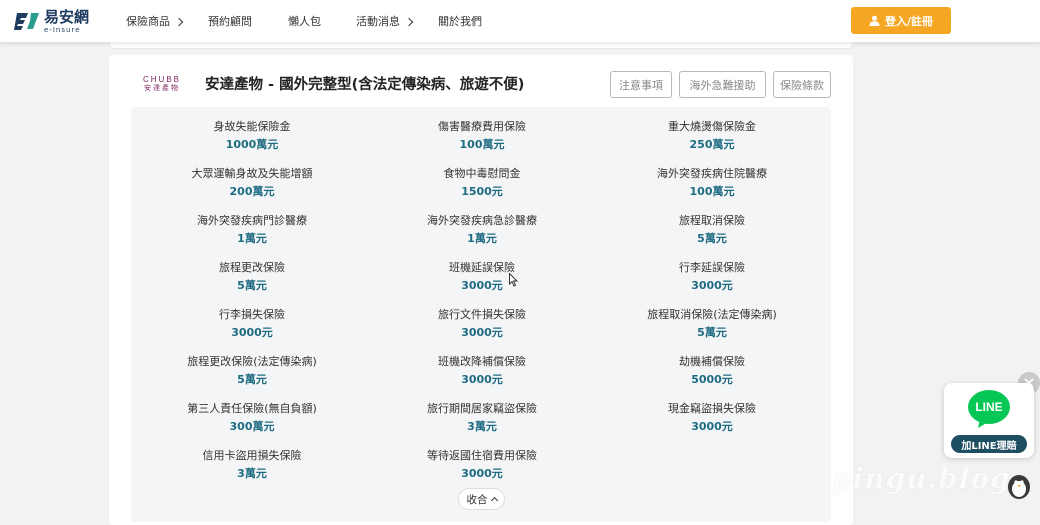  I want to click on coverage-item: 信用卡盜用損失保險 3萬元, so click(252, 465).